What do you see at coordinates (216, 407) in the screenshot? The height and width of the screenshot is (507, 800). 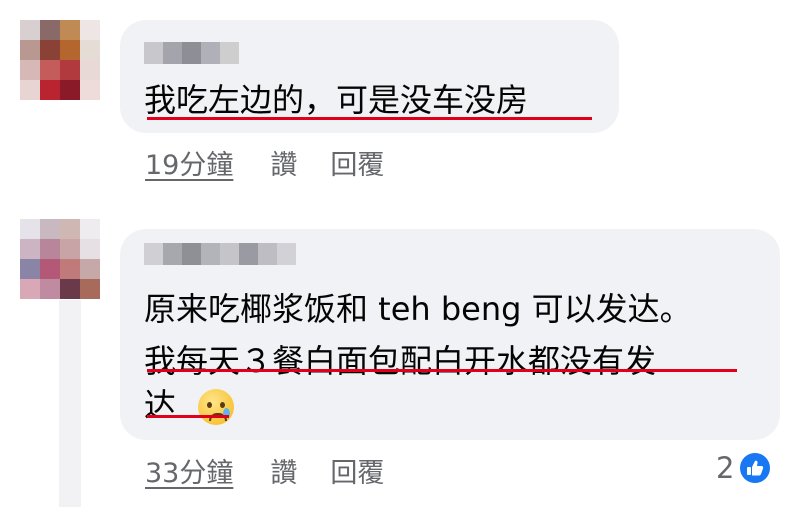 I see `crying-face-emoji-icon` at bounding box center [216, 407].